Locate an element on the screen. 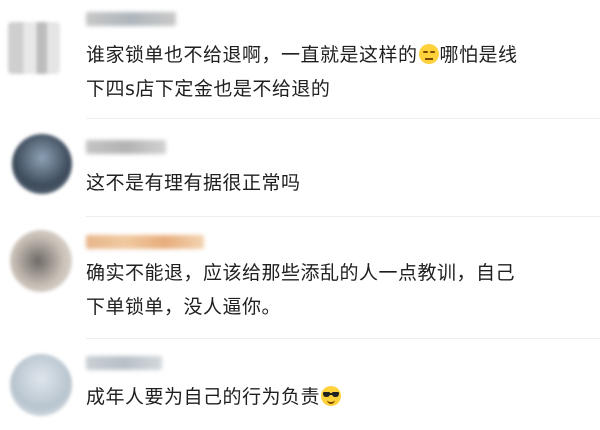 Image resolution: width=600 pixels, height=430 pixels. comment-text: 确实不能退，应该给那些添乱的人一点教训，自己 下单锁单，没人逼你。 is located at coordinates (301, 290).